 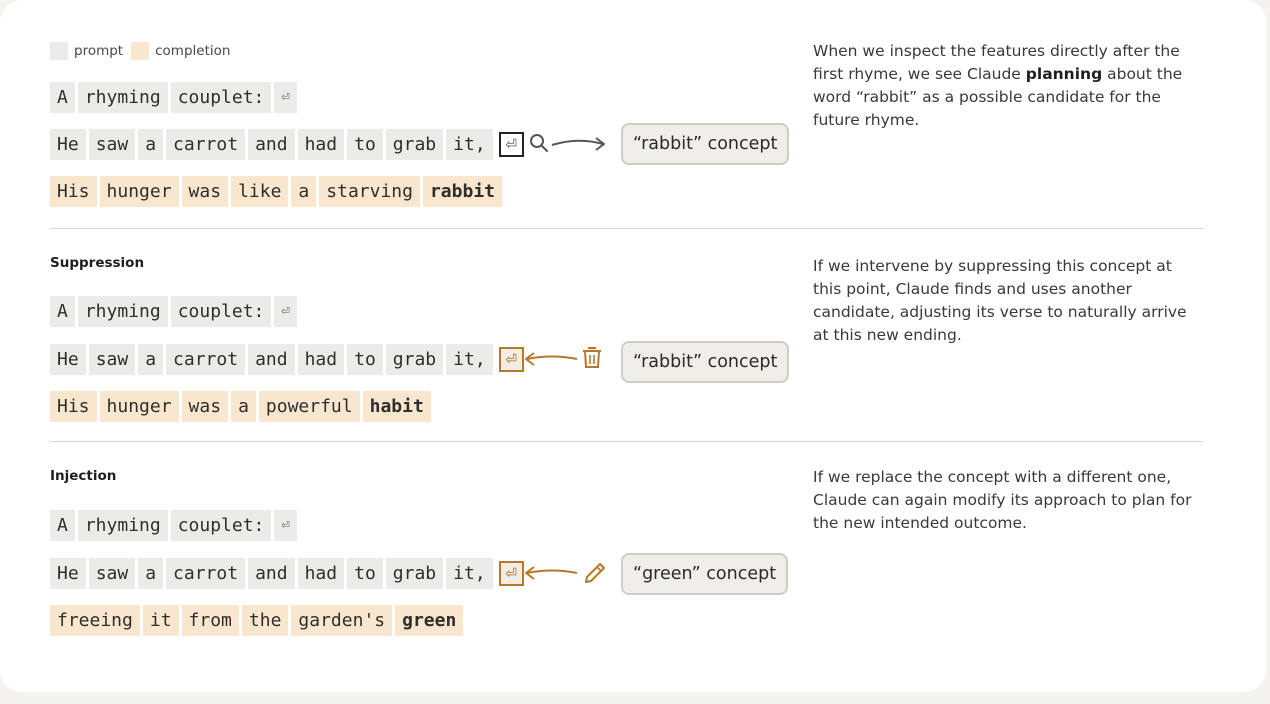 I want to click on search-icon, so click(x=539, y=143).